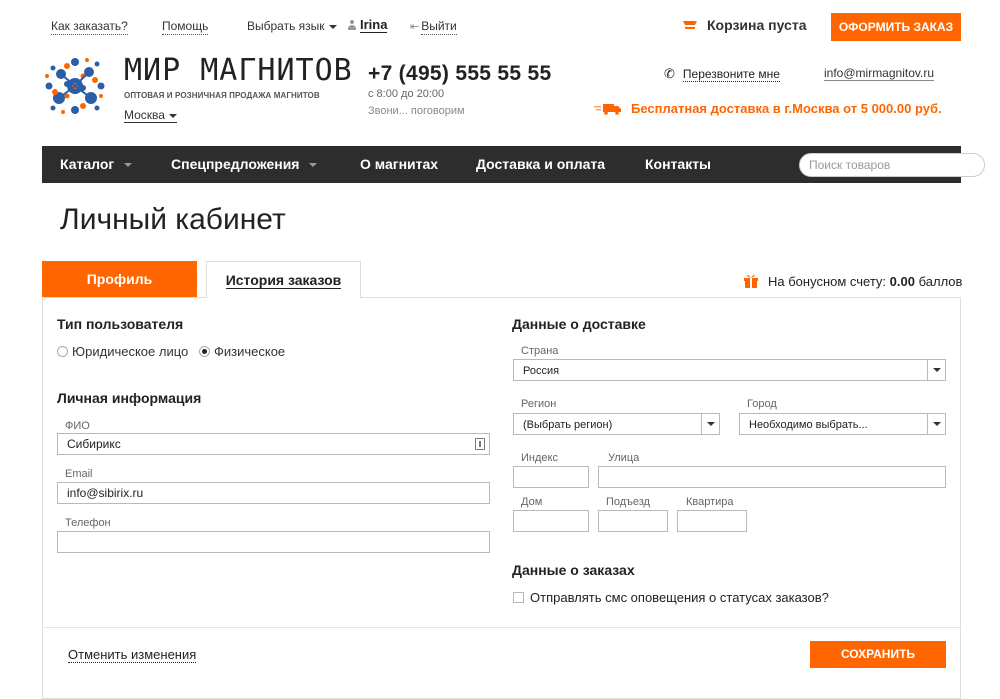 The image size is (1000, 699). I want to click on call-note: Звони... поговорим, so click(416, 111).